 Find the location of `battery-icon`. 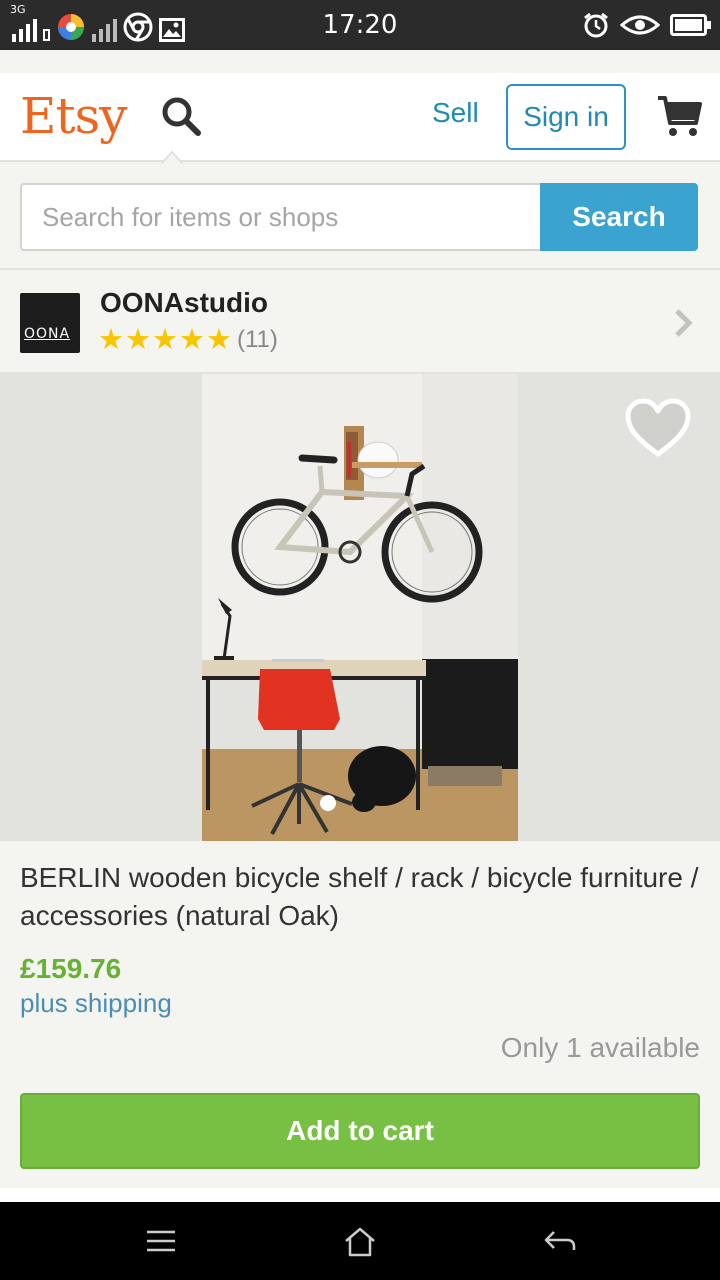

battery-icon is located at coordinates (690, 25).